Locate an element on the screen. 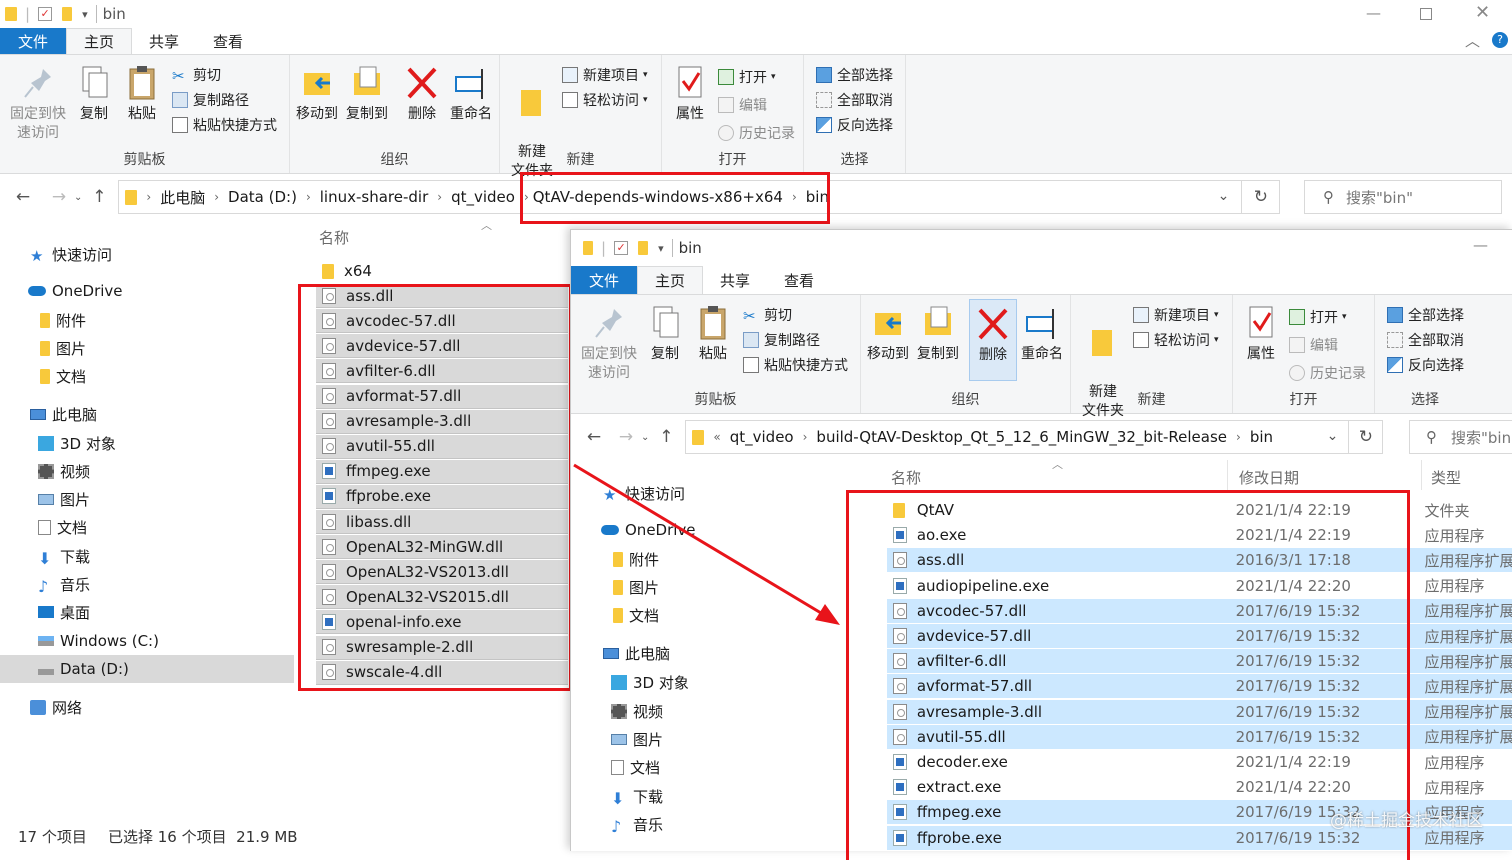  nav-windows-c: Windows (C:) is located at coordinates (98, 641).